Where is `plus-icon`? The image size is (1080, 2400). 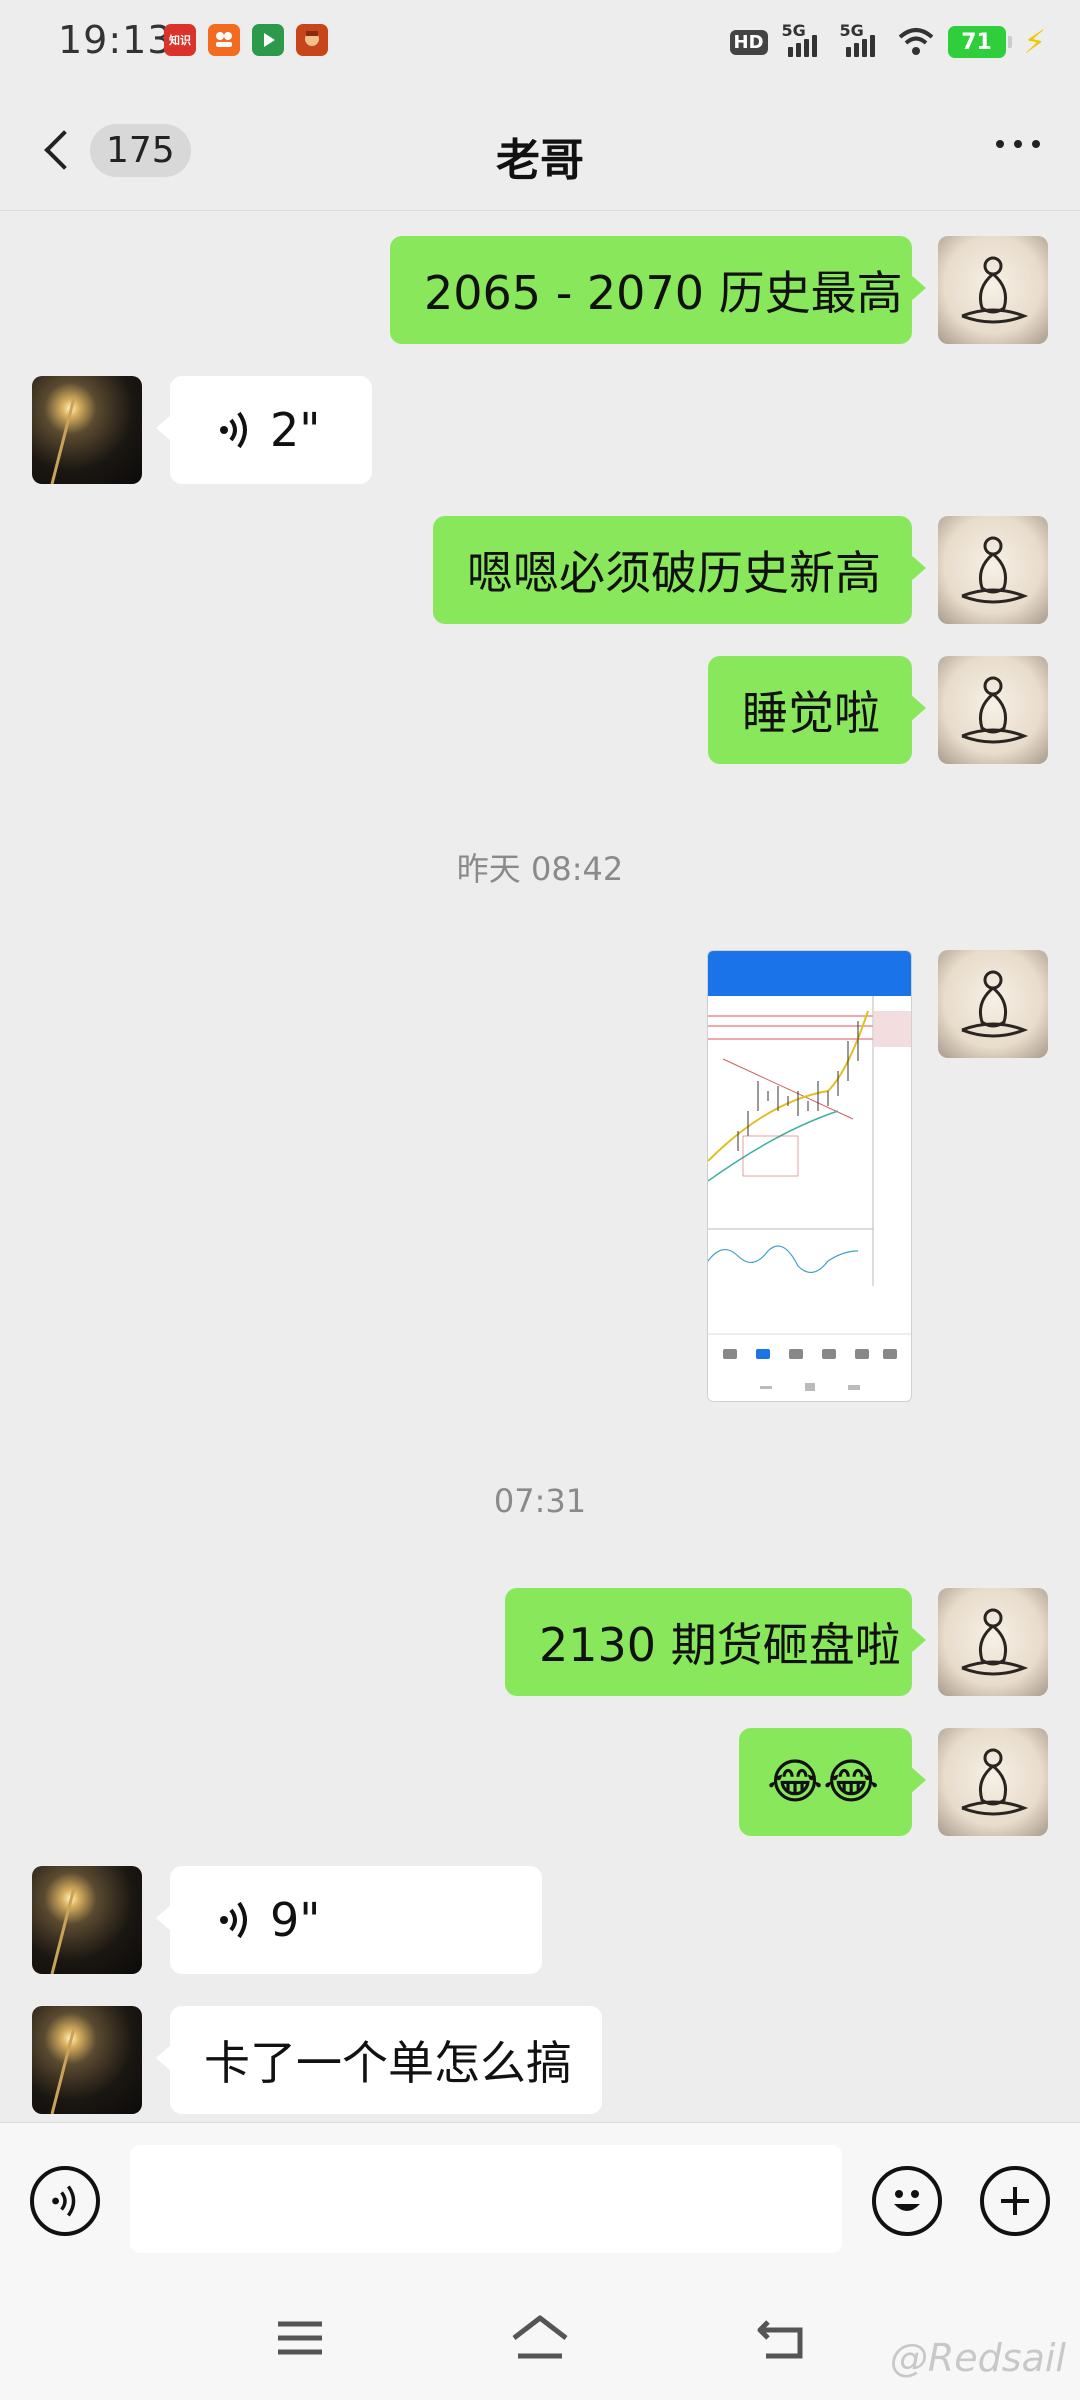 plus-icon is located at coordinates (1015, 2201).